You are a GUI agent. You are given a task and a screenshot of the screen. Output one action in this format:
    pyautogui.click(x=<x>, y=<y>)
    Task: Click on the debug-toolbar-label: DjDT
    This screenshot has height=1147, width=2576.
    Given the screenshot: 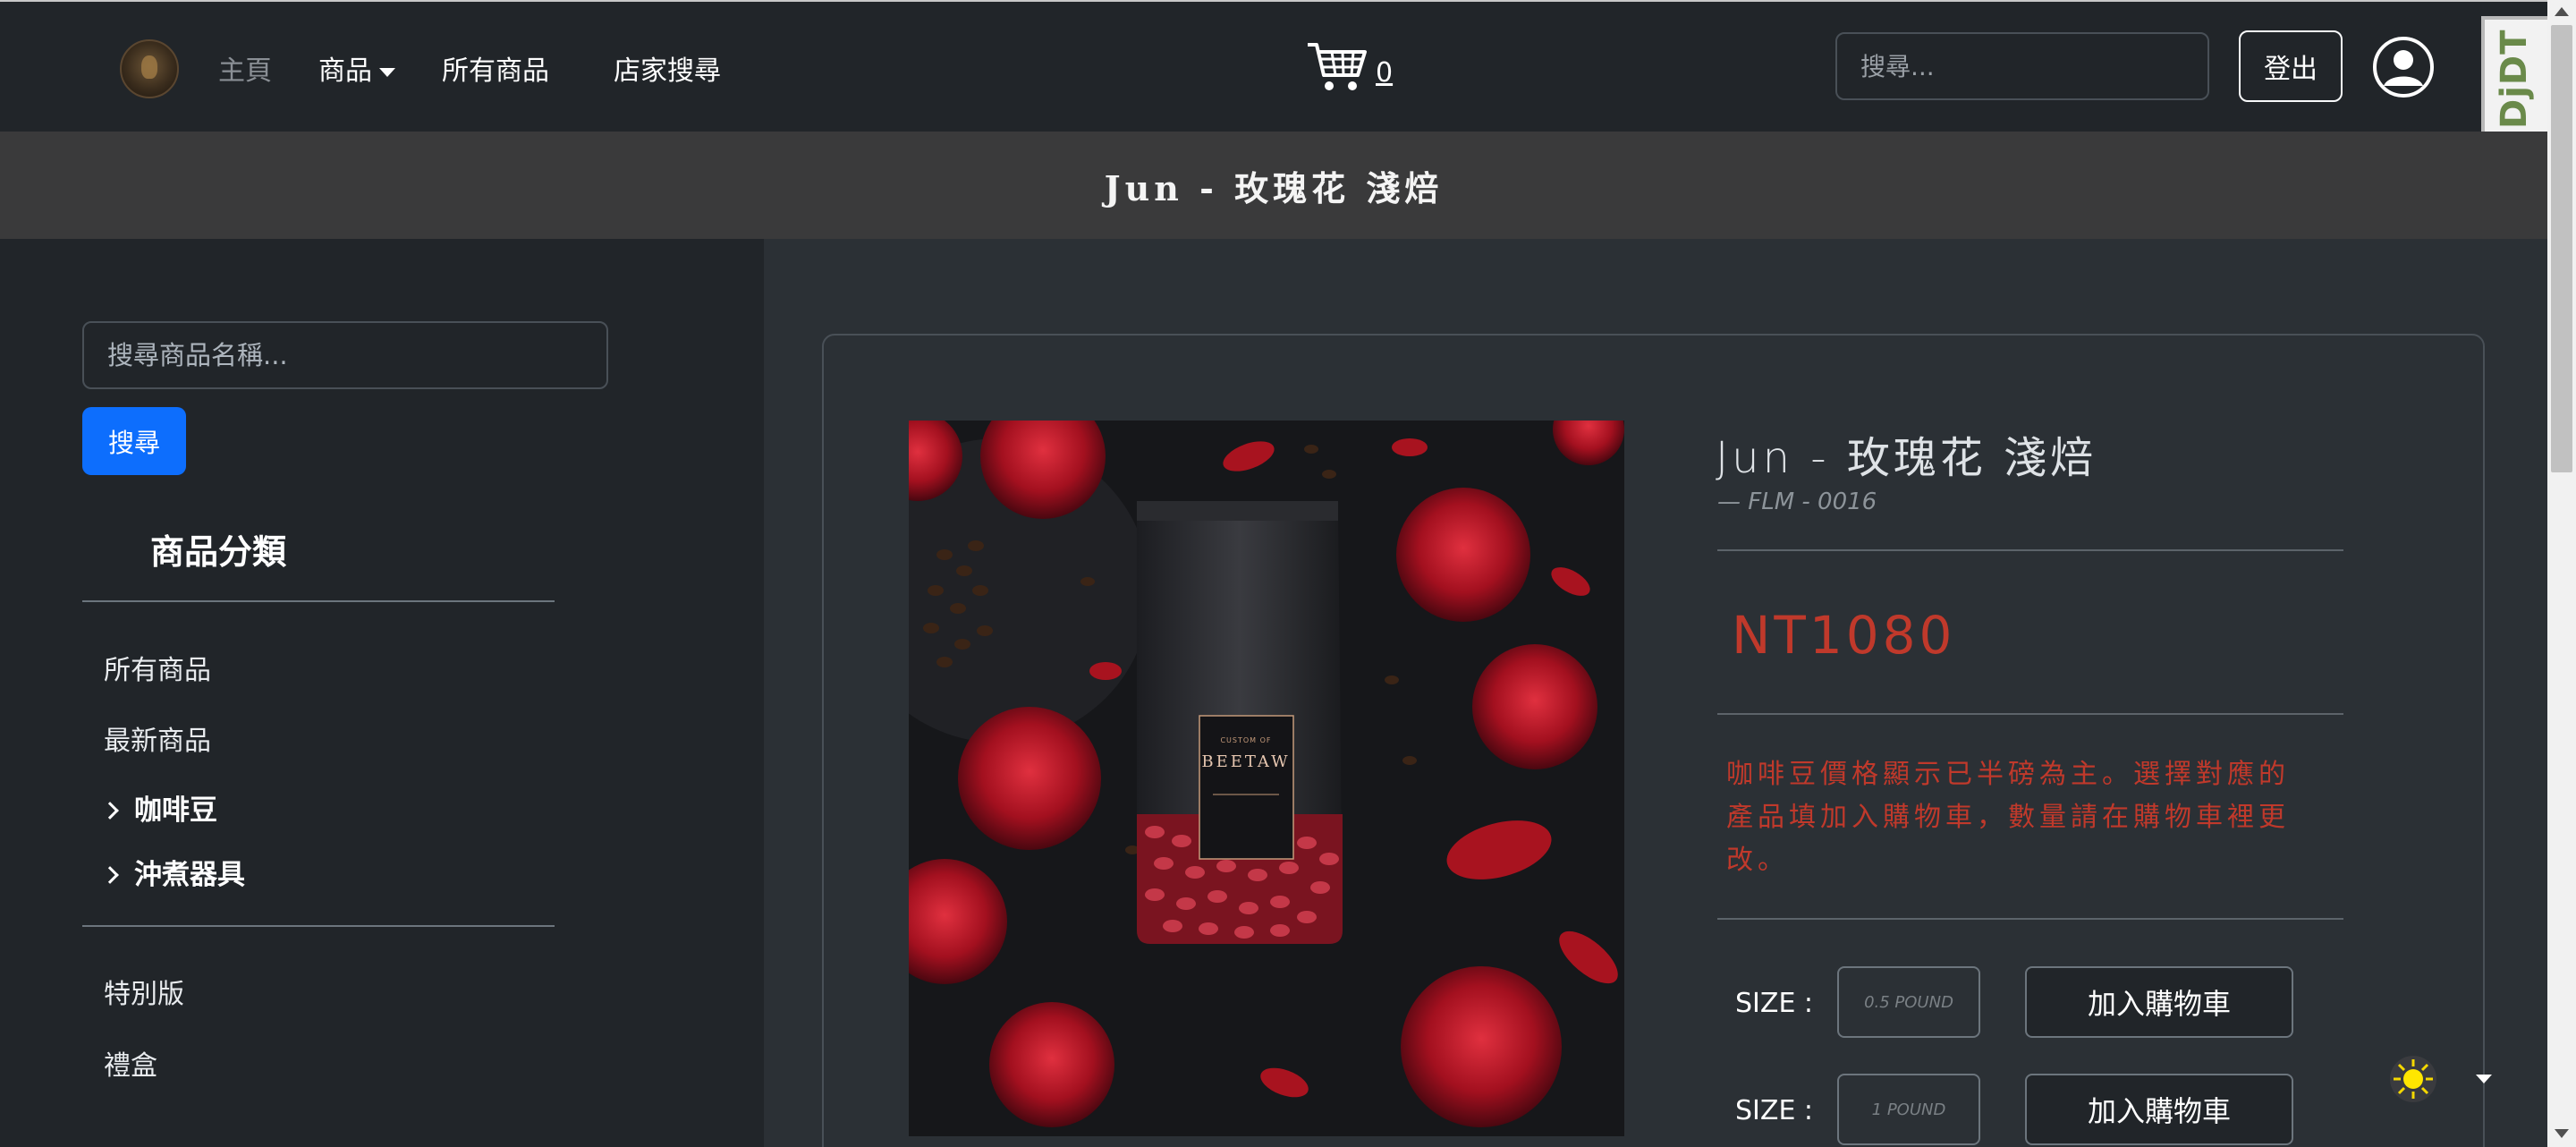 What is the action you would take?
    pyautogui.click(x=2514, y=79)
    